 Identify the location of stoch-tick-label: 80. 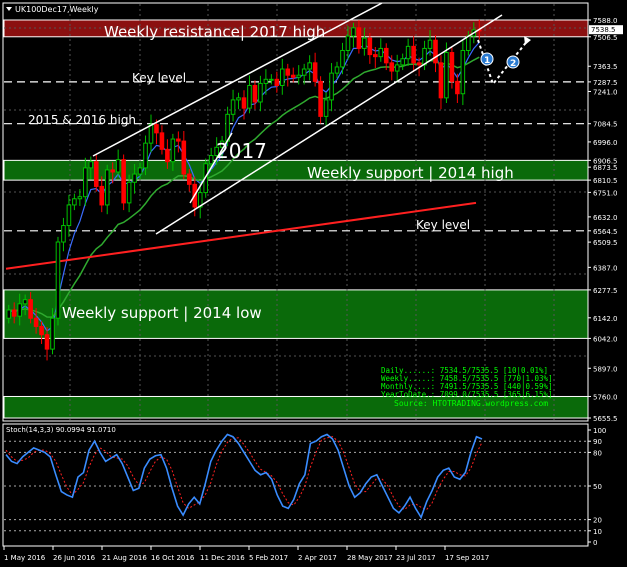
(597, 453).